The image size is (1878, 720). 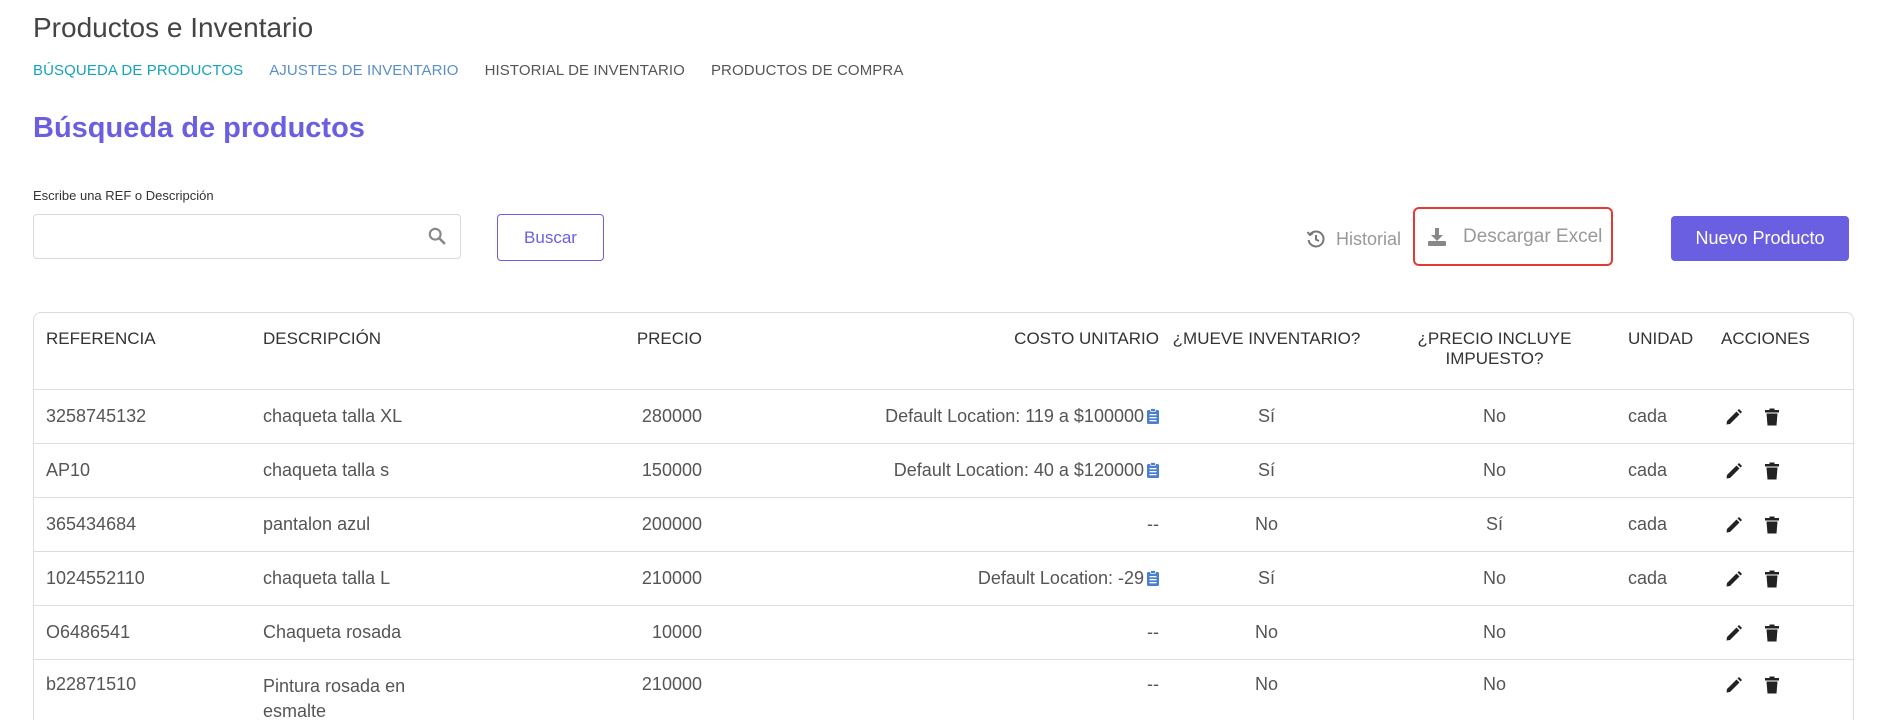 I want to click on cell-desc: Pintura rosada en esmalte, so click(x=363, y=689).